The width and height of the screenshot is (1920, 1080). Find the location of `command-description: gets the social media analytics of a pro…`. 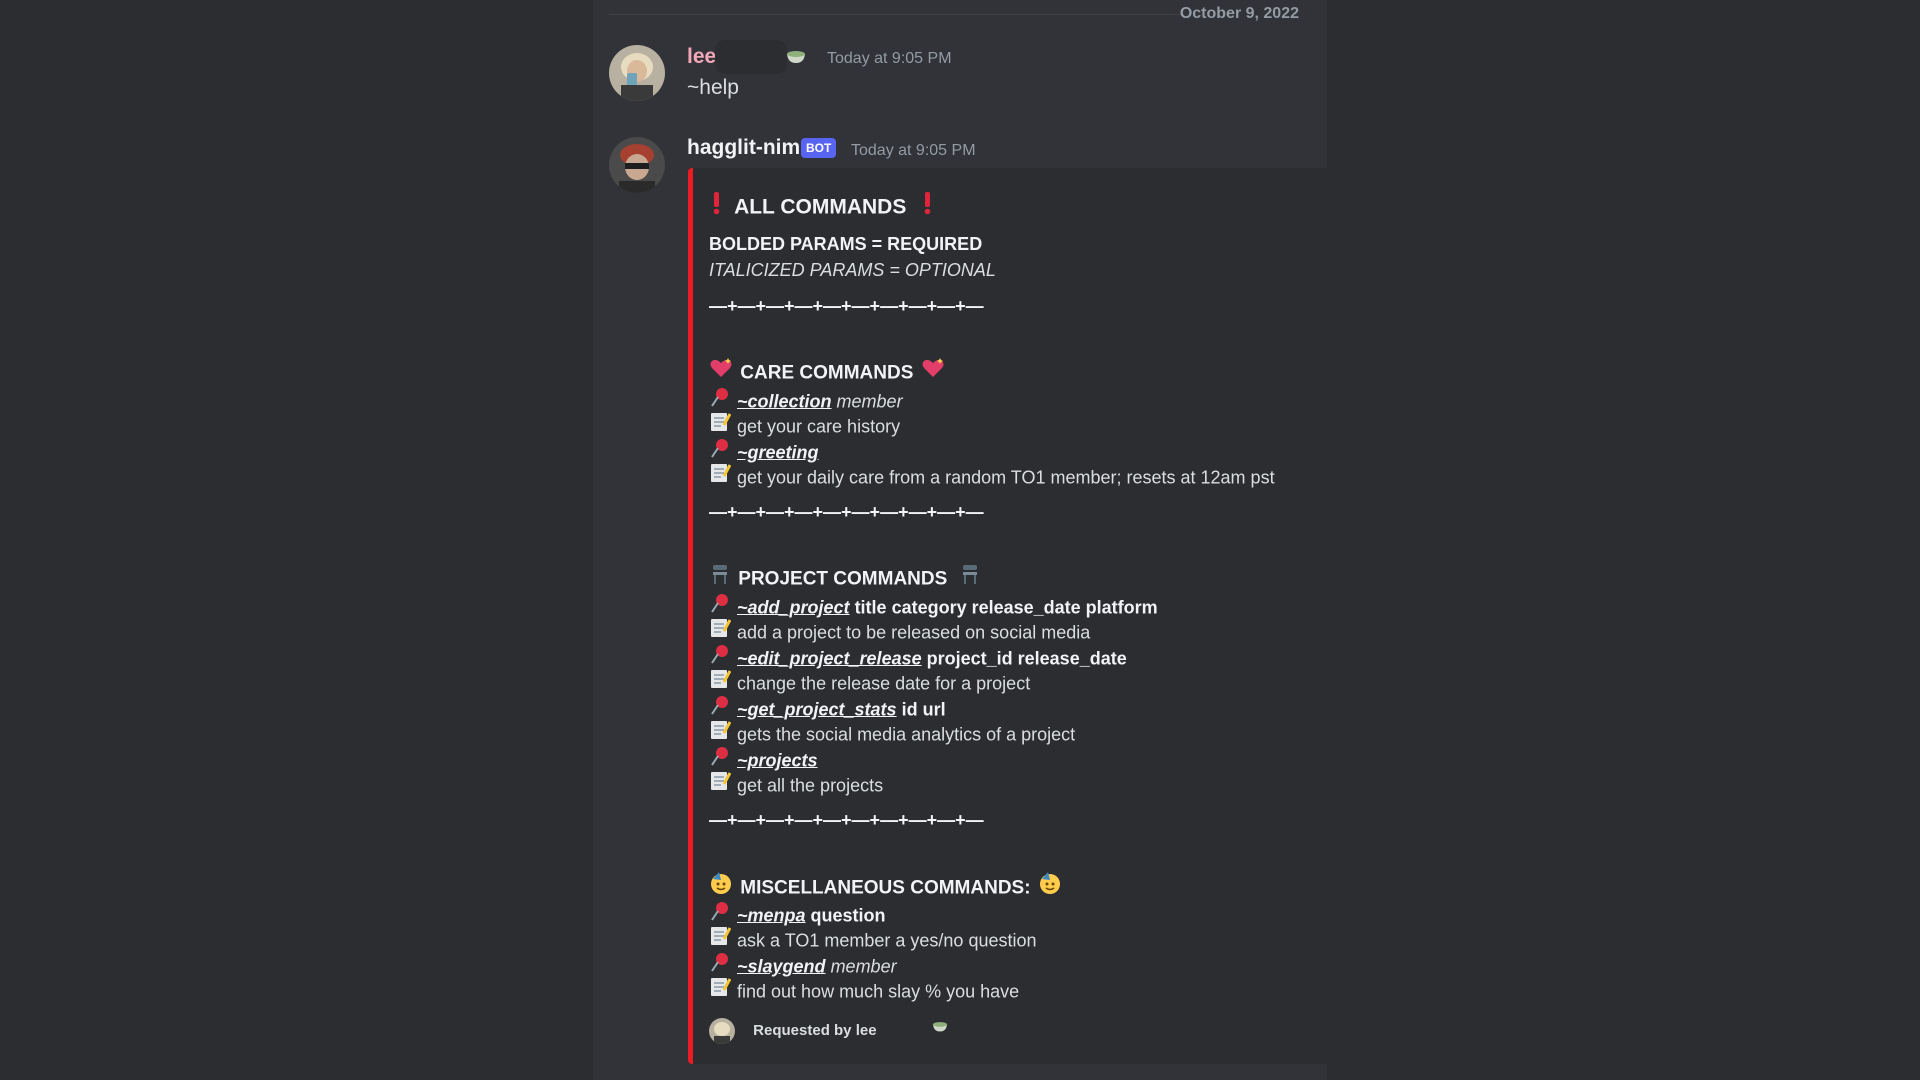

command-description: gets the social media analytics of a pro… is located at coordinates (906, 734).